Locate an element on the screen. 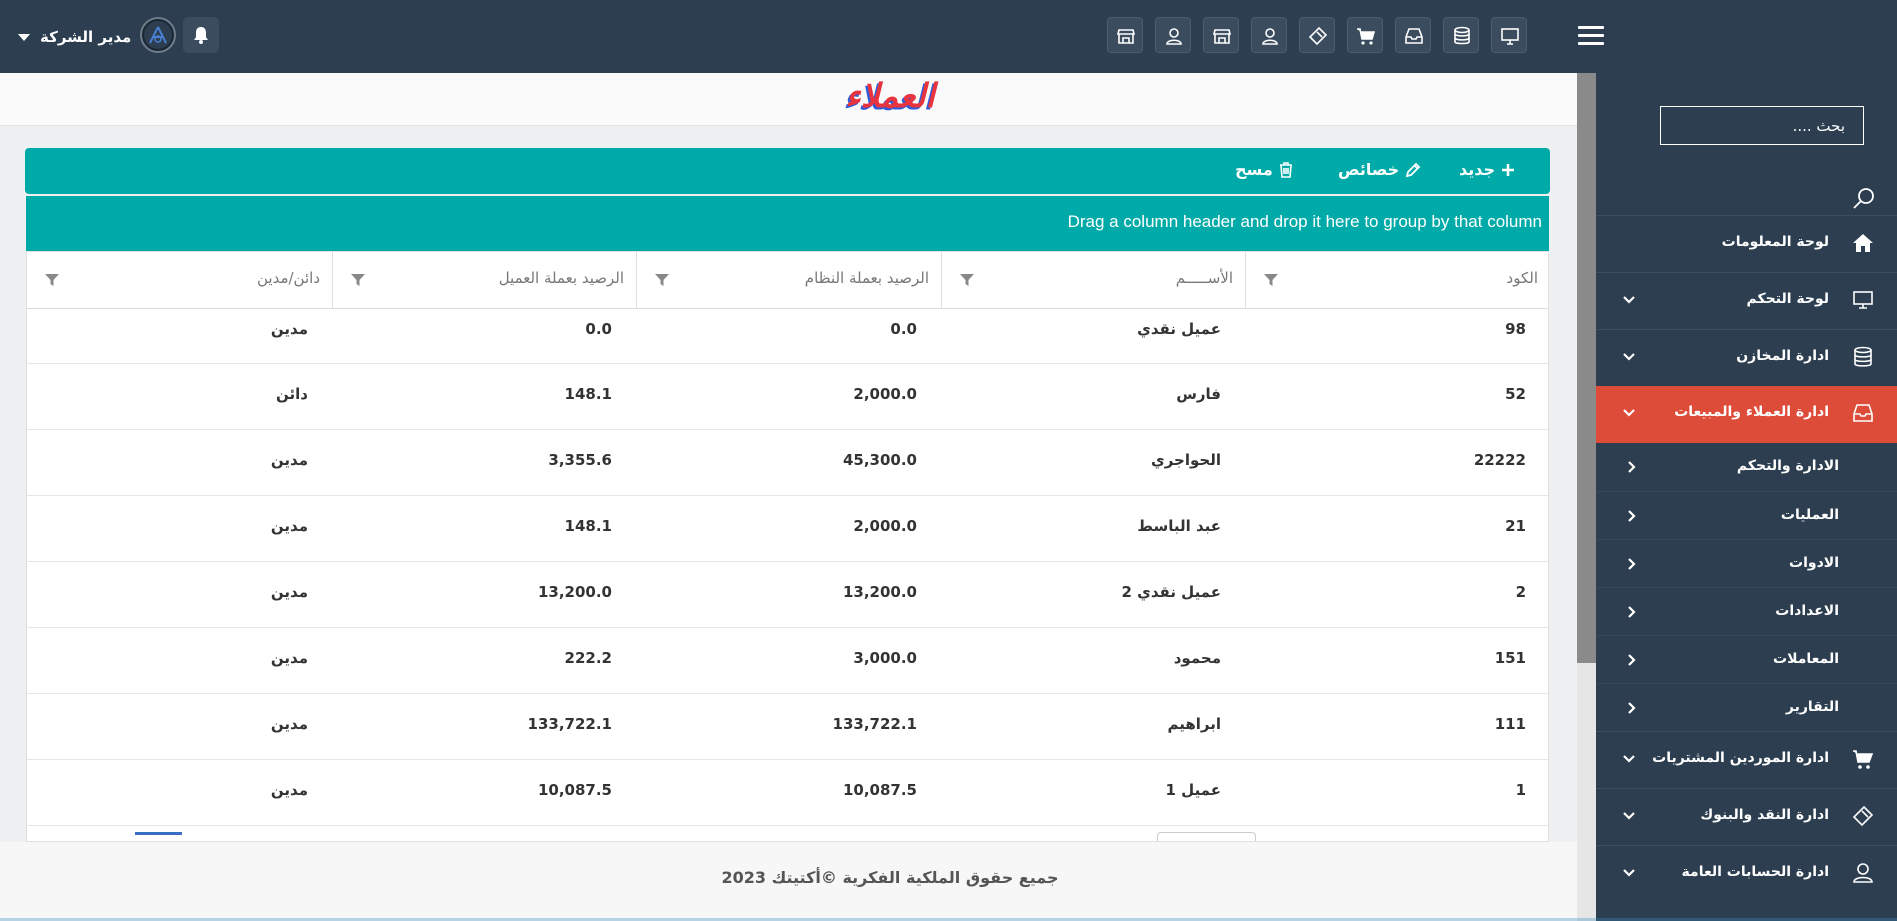 The height and width of the screenshot is (921, 1897). ticket-button is located at coordinates (1317, 35).